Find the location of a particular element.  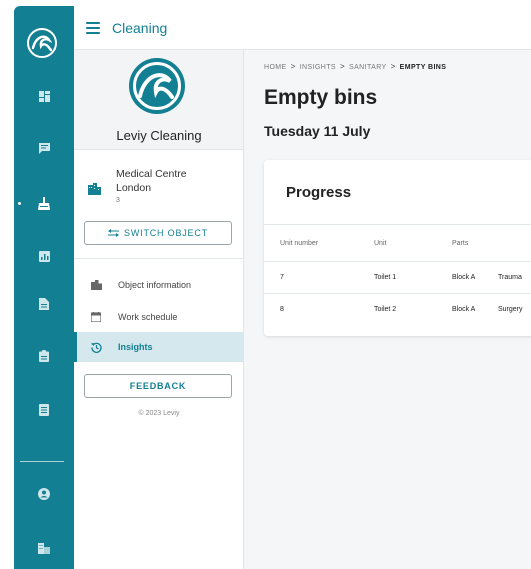

unit-cell: Toilet 1 is located at coordinates (385, 277).